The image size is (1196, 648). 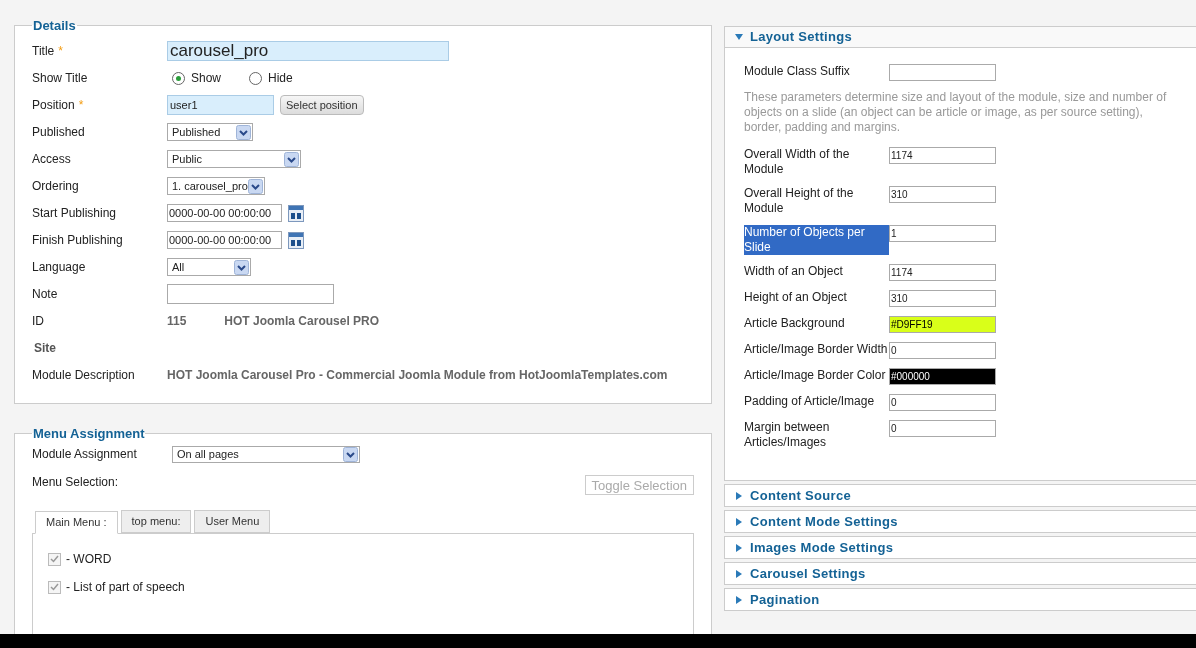 What do you see at coordinates (816, 240) in the screenshot?
I see `field-label: Number of Objects per Slide` at bounding box center [816, 240].